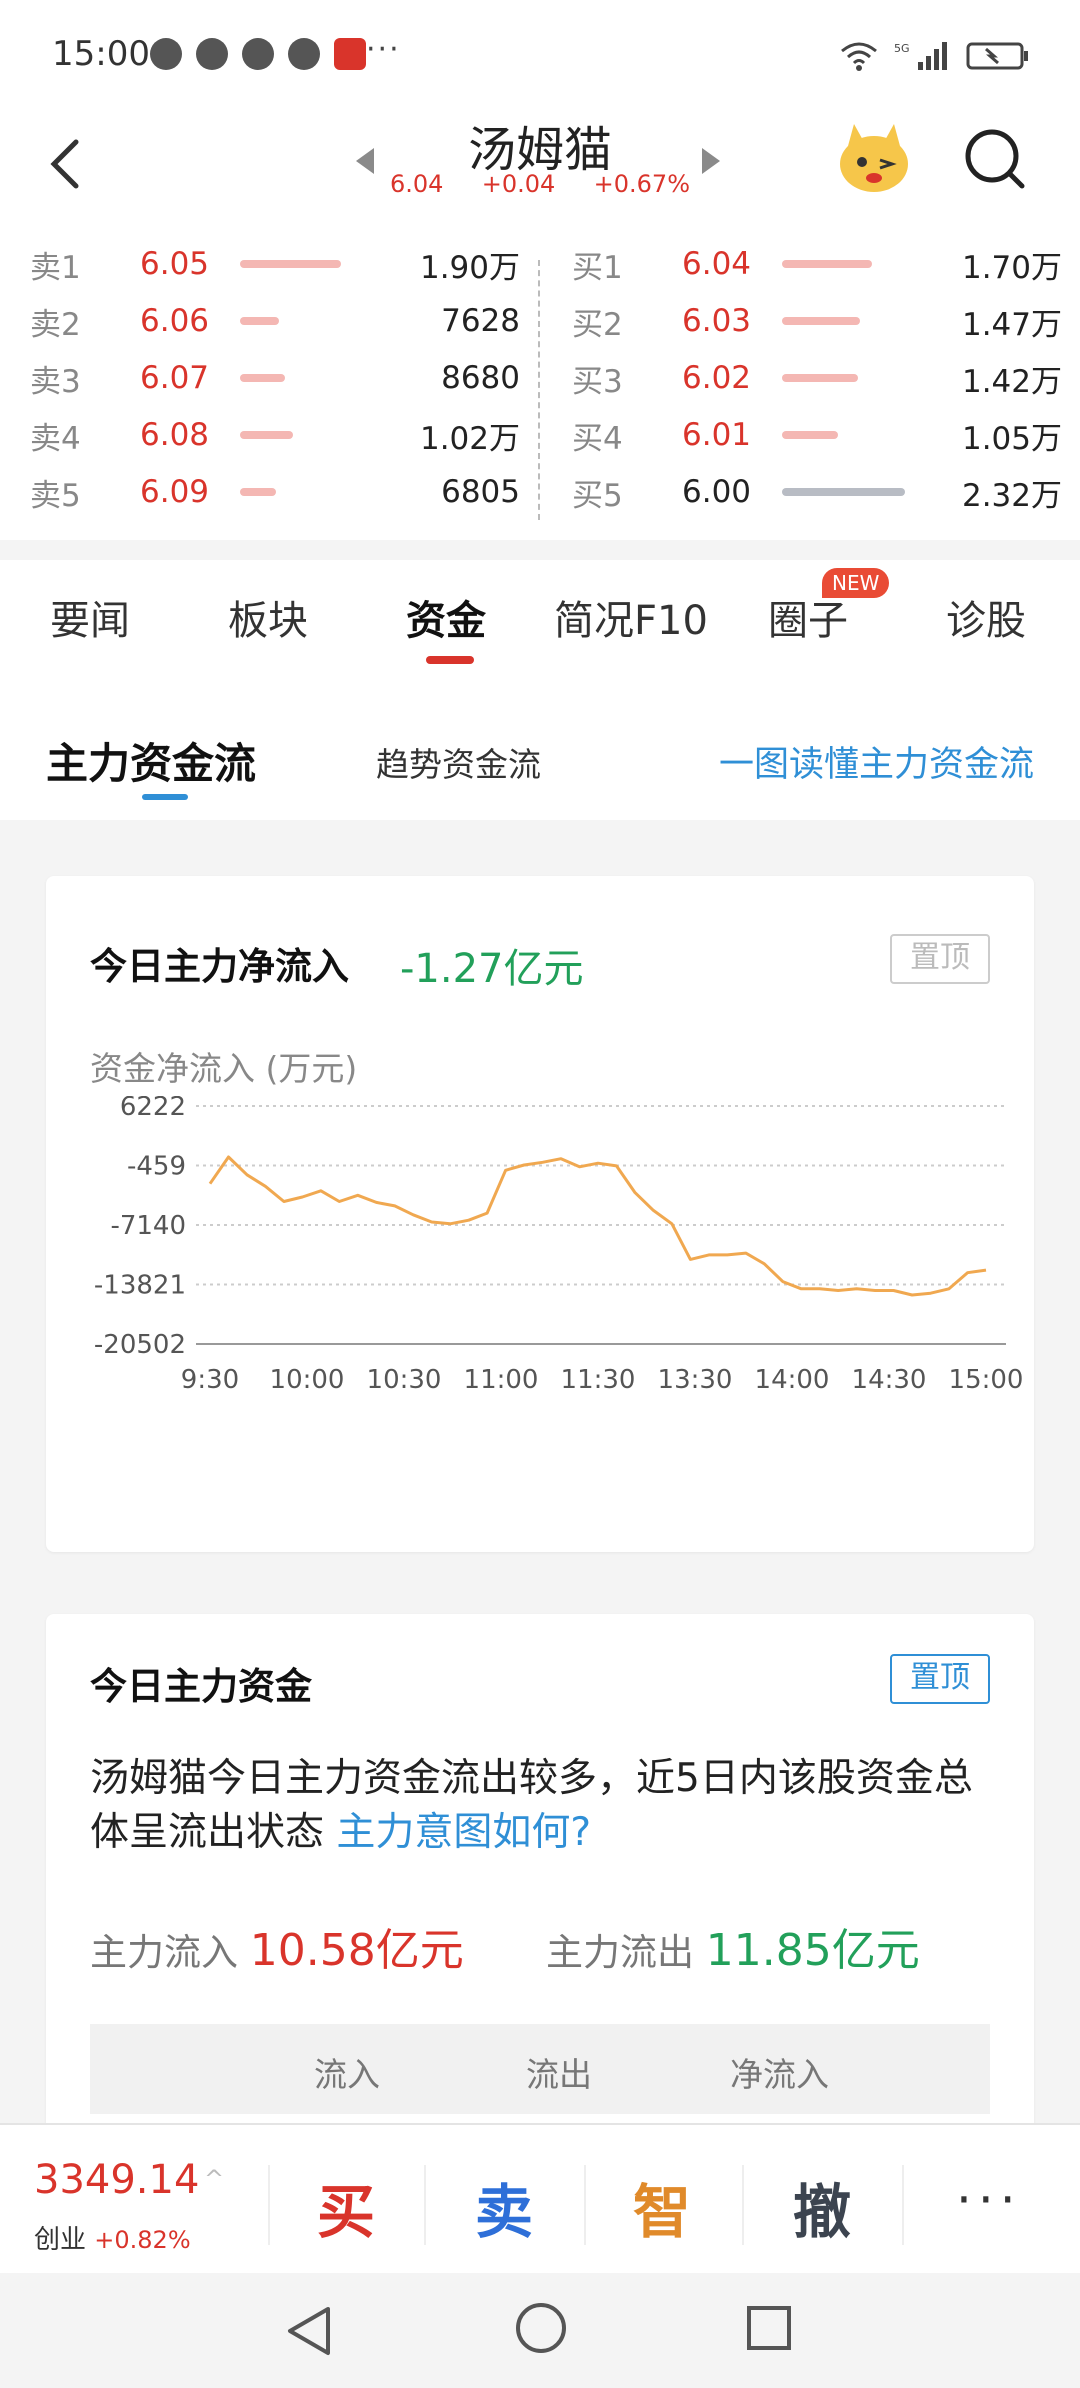 The width and height of the screenshot is (1080, 2388). What do you see at coordinates (817, 492) in the screenshot?
I see `buy-row-5: 买5 6.00 2.32万` at bounding box center [817, 492].